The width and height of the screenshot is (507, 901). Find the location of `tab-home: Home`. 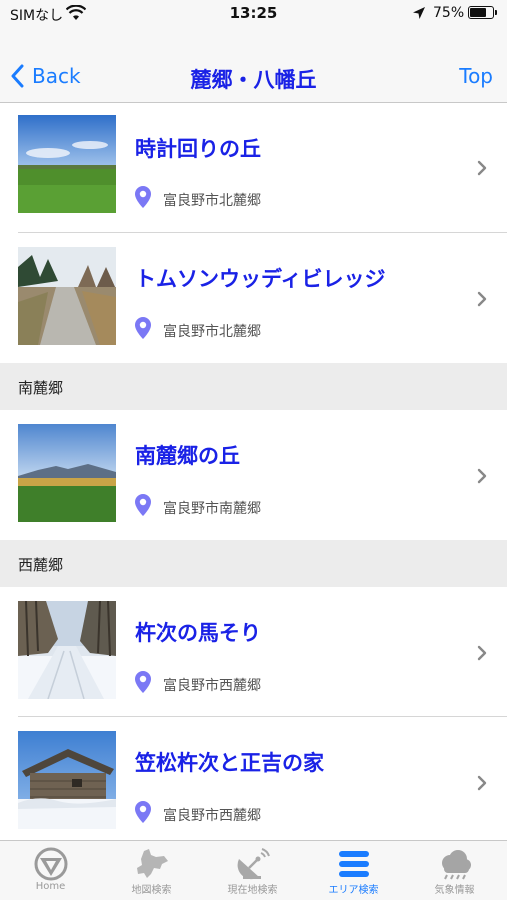

tab-home: Home is located at coordinates (50, 871).